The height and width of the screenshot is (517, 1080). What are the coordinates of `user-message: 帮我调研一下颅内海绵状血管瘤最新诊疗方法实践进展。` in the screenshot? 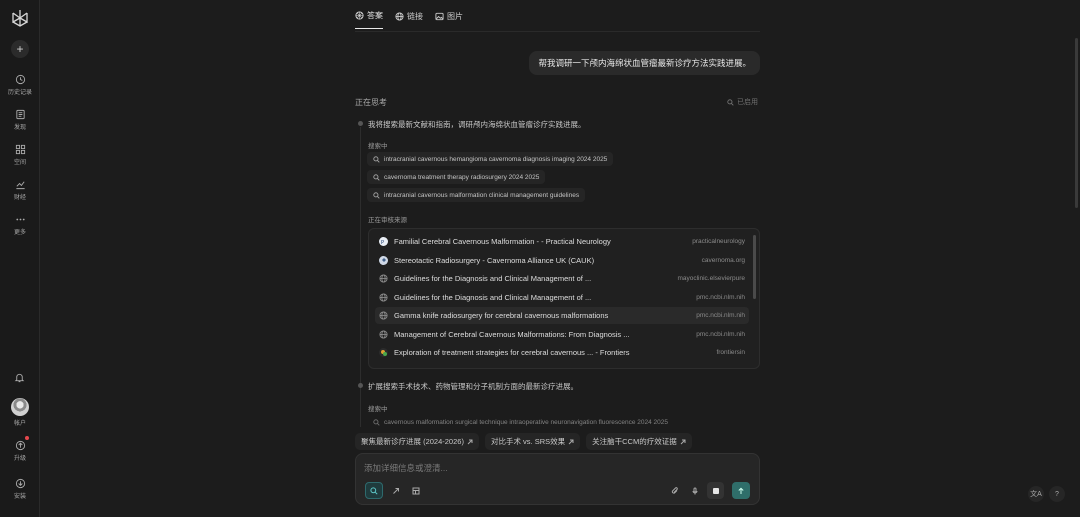 It's located at (644, 63).